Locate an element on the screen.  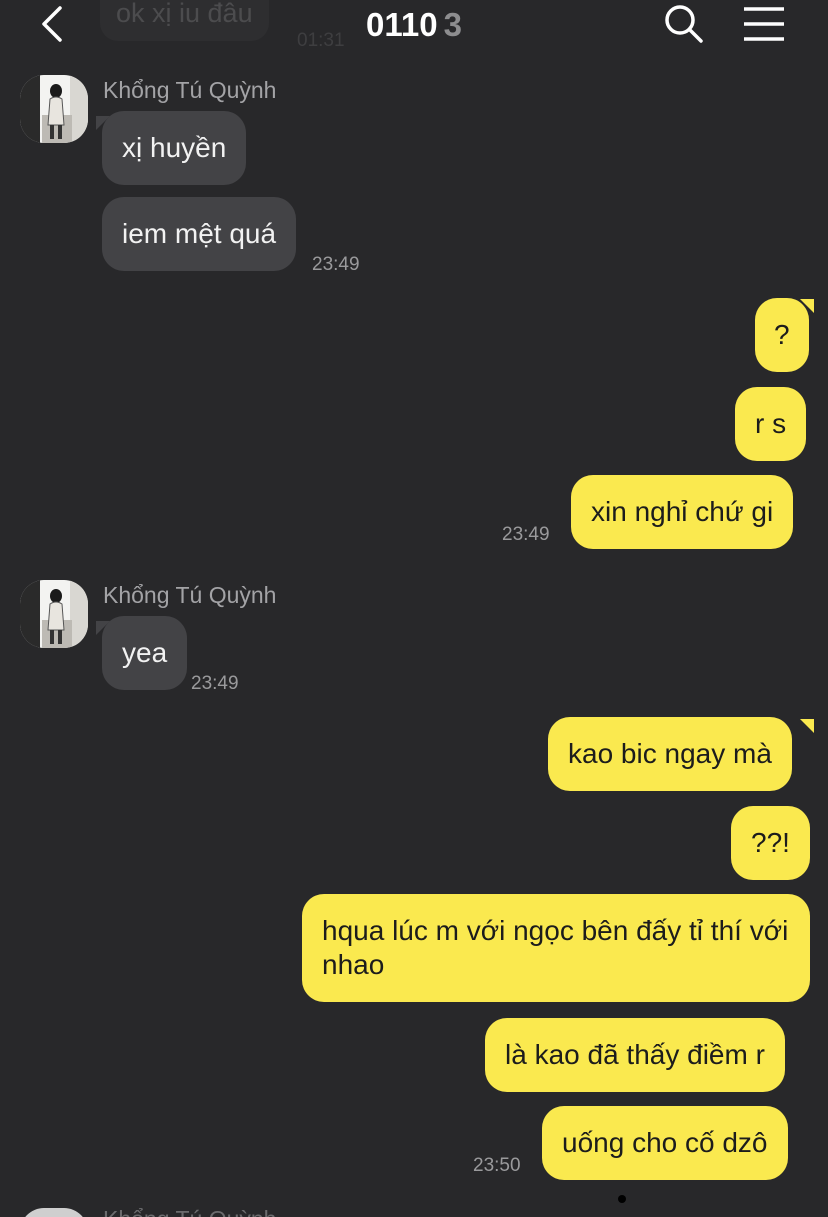
search-button is located at coordinates (684, 24).